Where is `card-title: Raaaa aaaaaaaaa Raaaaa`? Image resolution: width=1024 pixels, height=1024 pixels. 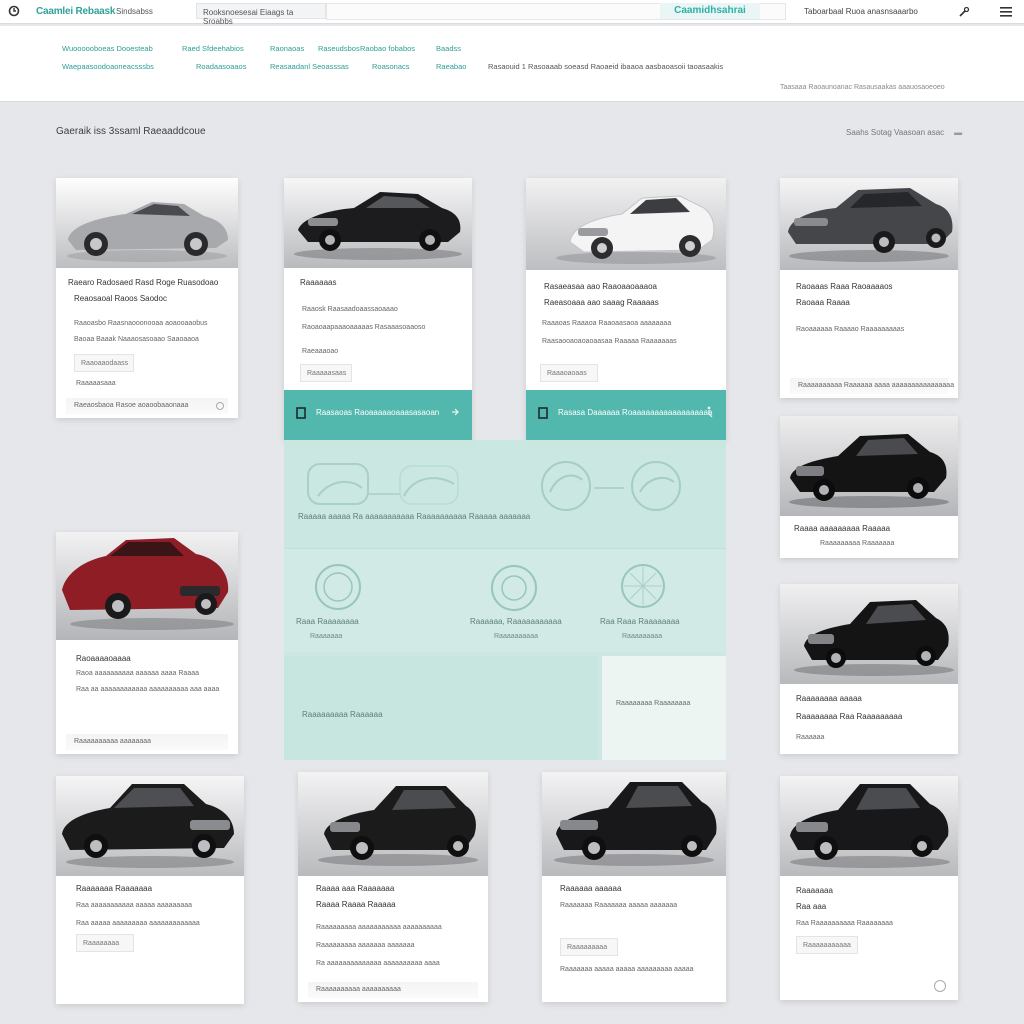
card-title: Raaaa aaaaaaaaa Raaaaa is located at coordinates (842, 528).